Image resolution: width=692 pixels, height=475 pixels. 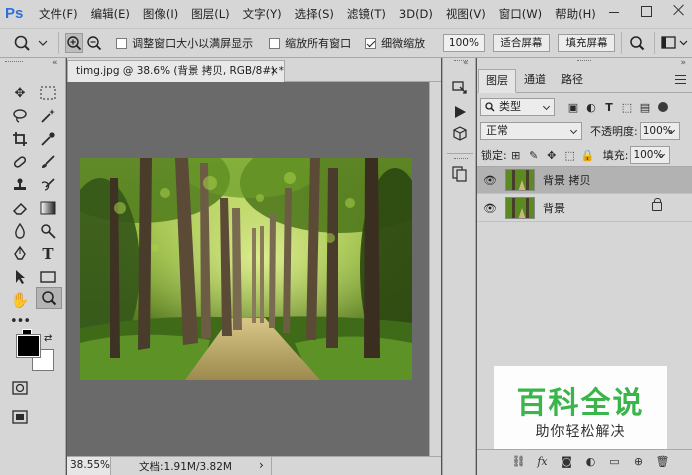 I want to click on menu-window: 窗口(W), so click(x=520, y=14).